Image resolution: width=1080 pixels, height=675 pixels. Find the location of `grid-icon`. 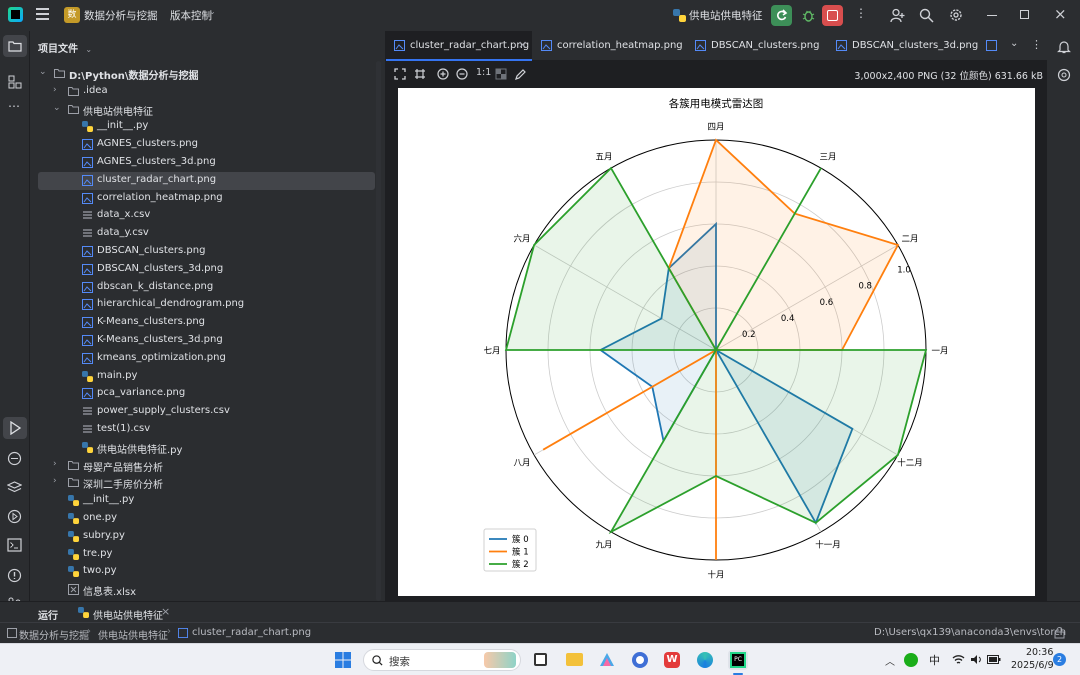

grid-icon is located at coordinates (420, 74).